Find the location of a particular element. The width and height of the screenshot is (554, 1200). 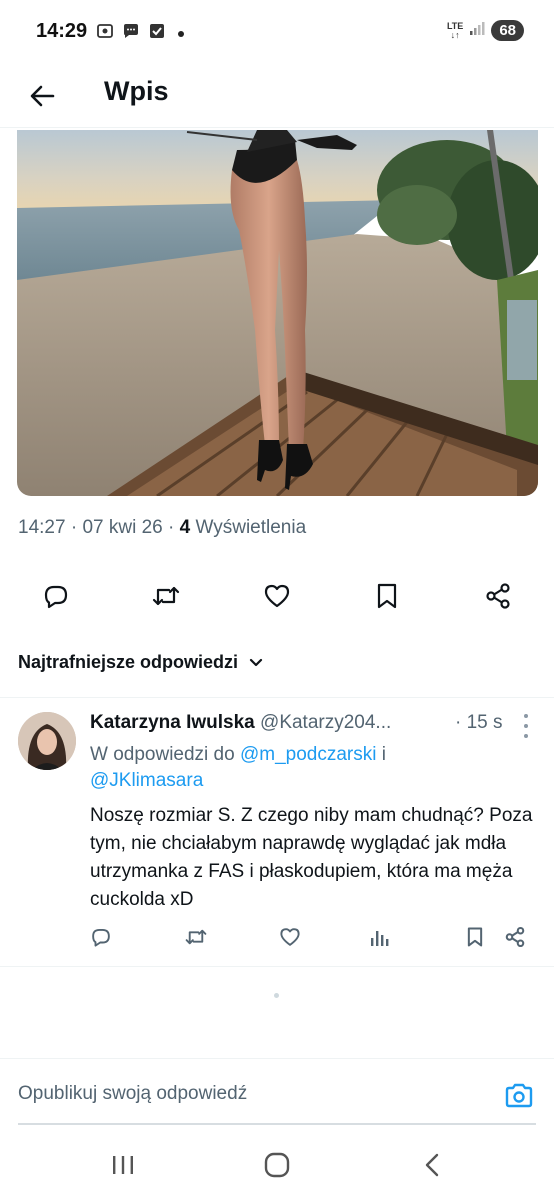

composer-underline is located at coordinates (277, 1124).